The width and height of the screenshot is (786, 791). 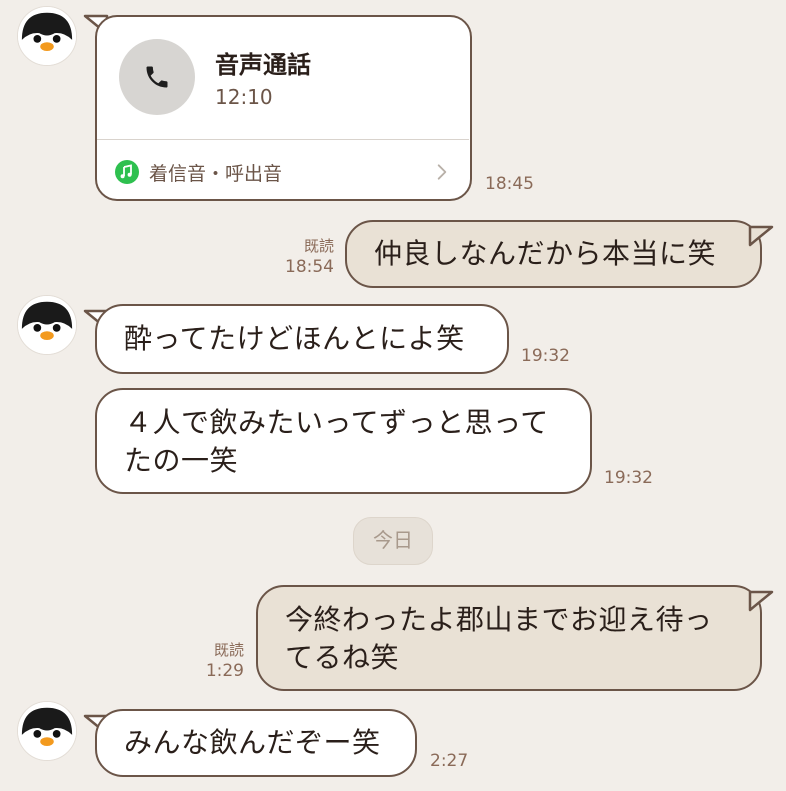 I want to click on date-separator: 今日, so click(x=393, y=541).